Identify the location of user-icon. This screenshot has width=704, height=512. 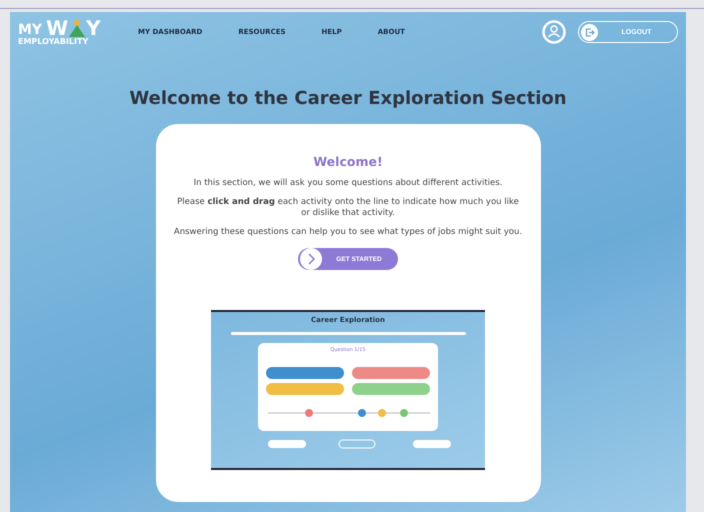
(554, 32).